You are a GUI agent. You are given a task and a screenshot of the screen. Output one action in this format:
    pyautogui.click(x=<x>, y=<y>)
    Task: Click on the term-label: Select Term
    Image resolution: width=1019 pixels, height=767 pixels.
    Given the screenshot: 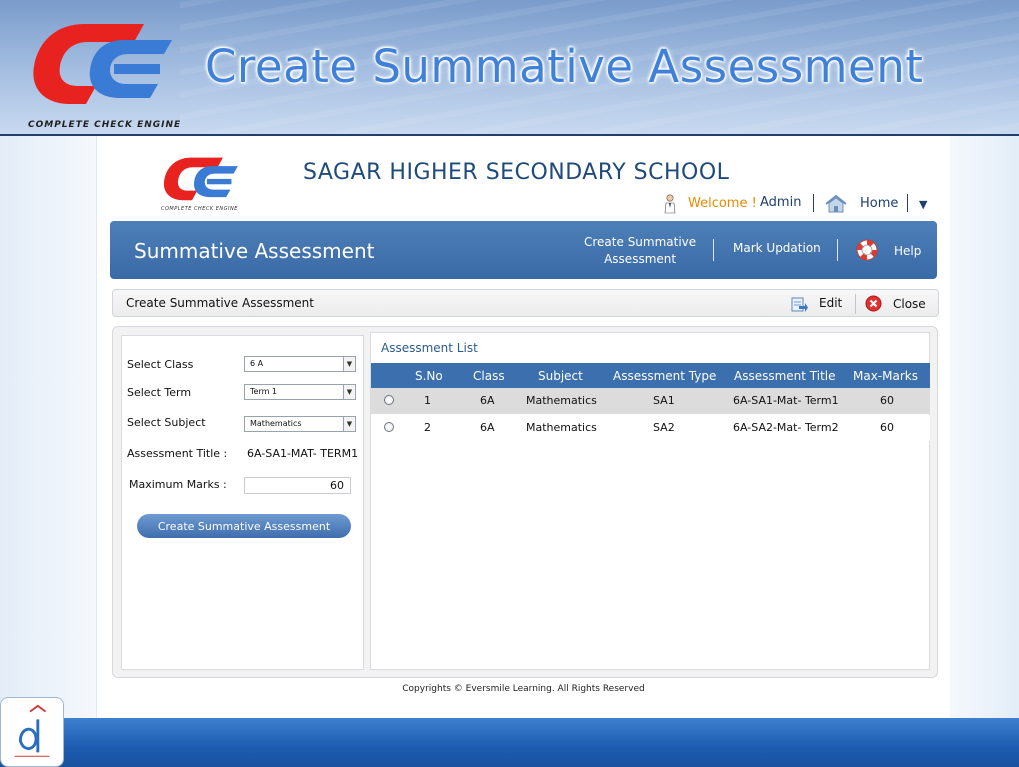 What is the action you would take?
    pyautogui.click(x=159, y=392)
    